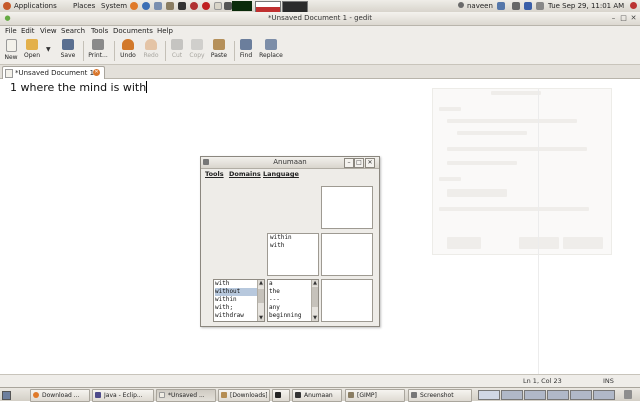  I want to click on list-item-selected: without, so click(236, 292).